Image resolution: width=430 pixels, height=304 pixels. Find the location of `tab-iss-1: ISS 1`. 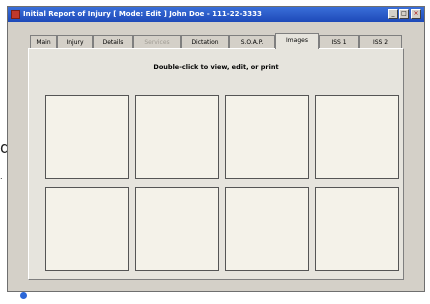

tab-iss-1: ISS 1 is located at coordinates (339, 41).